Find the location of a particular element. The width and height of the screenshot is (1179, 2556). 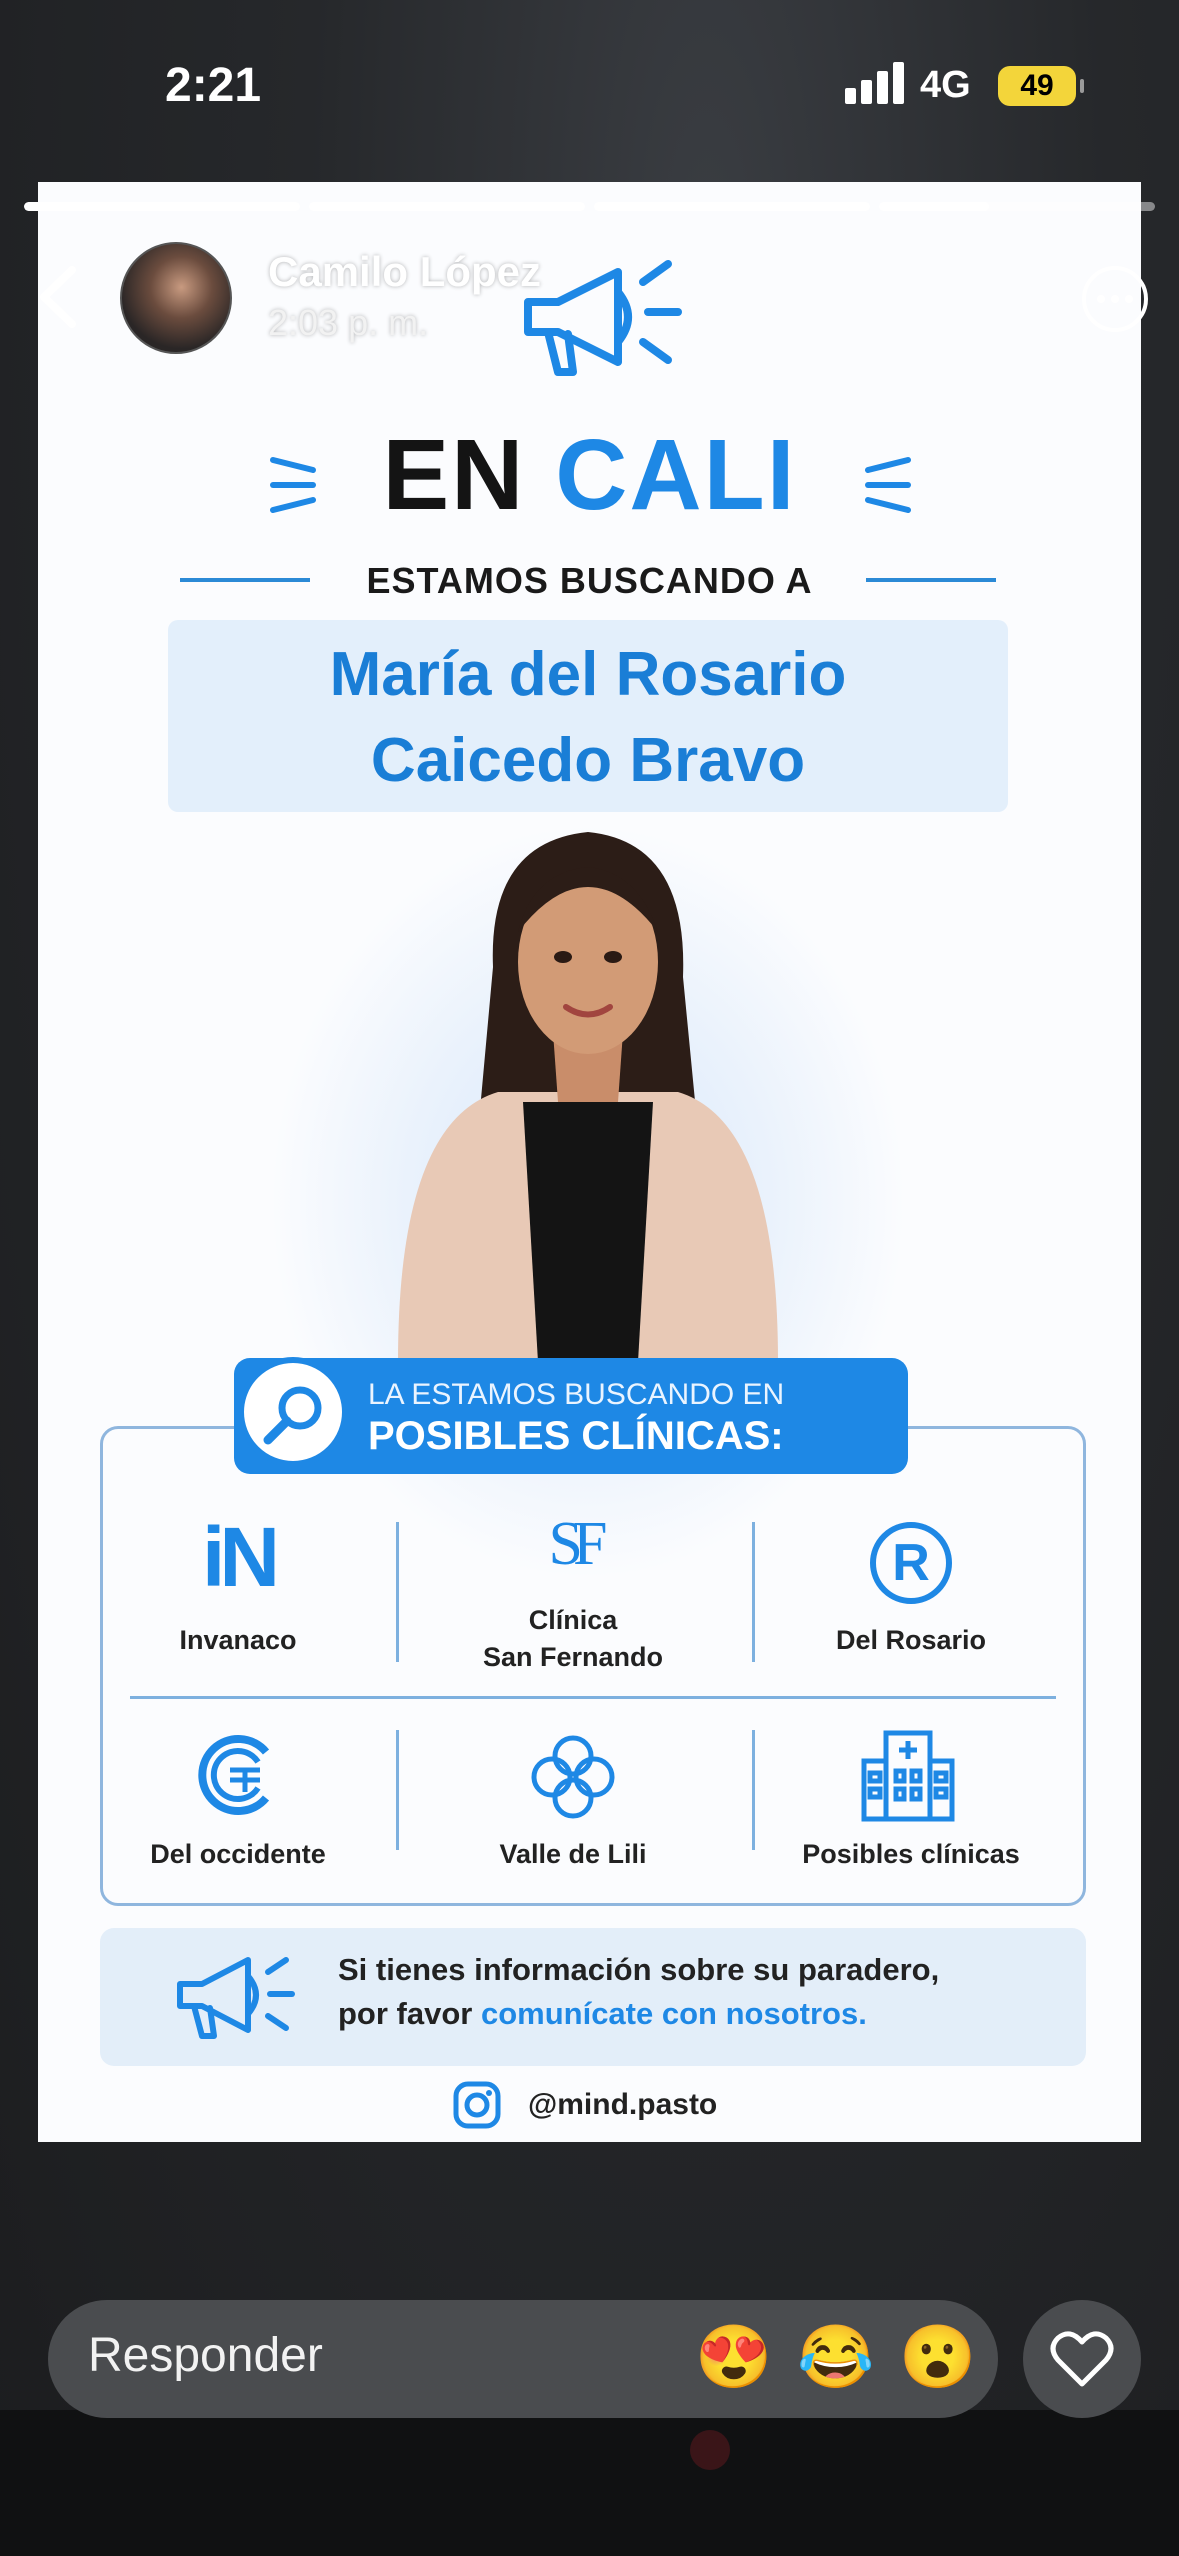

valle-de-lili-logo is located at coordinates (573, 1777).